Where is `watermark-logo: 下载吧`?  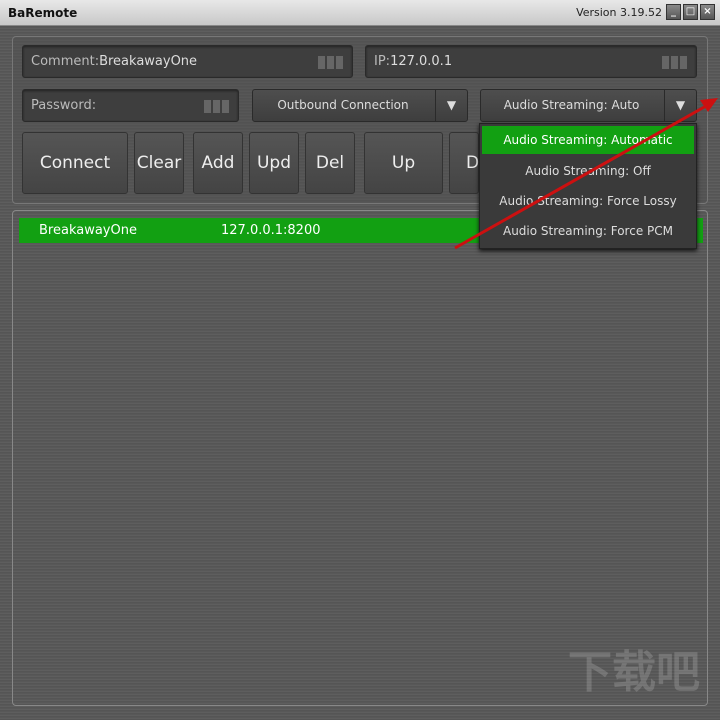
watermark-logo: 下载吧 is located at coordinates (634, 672).